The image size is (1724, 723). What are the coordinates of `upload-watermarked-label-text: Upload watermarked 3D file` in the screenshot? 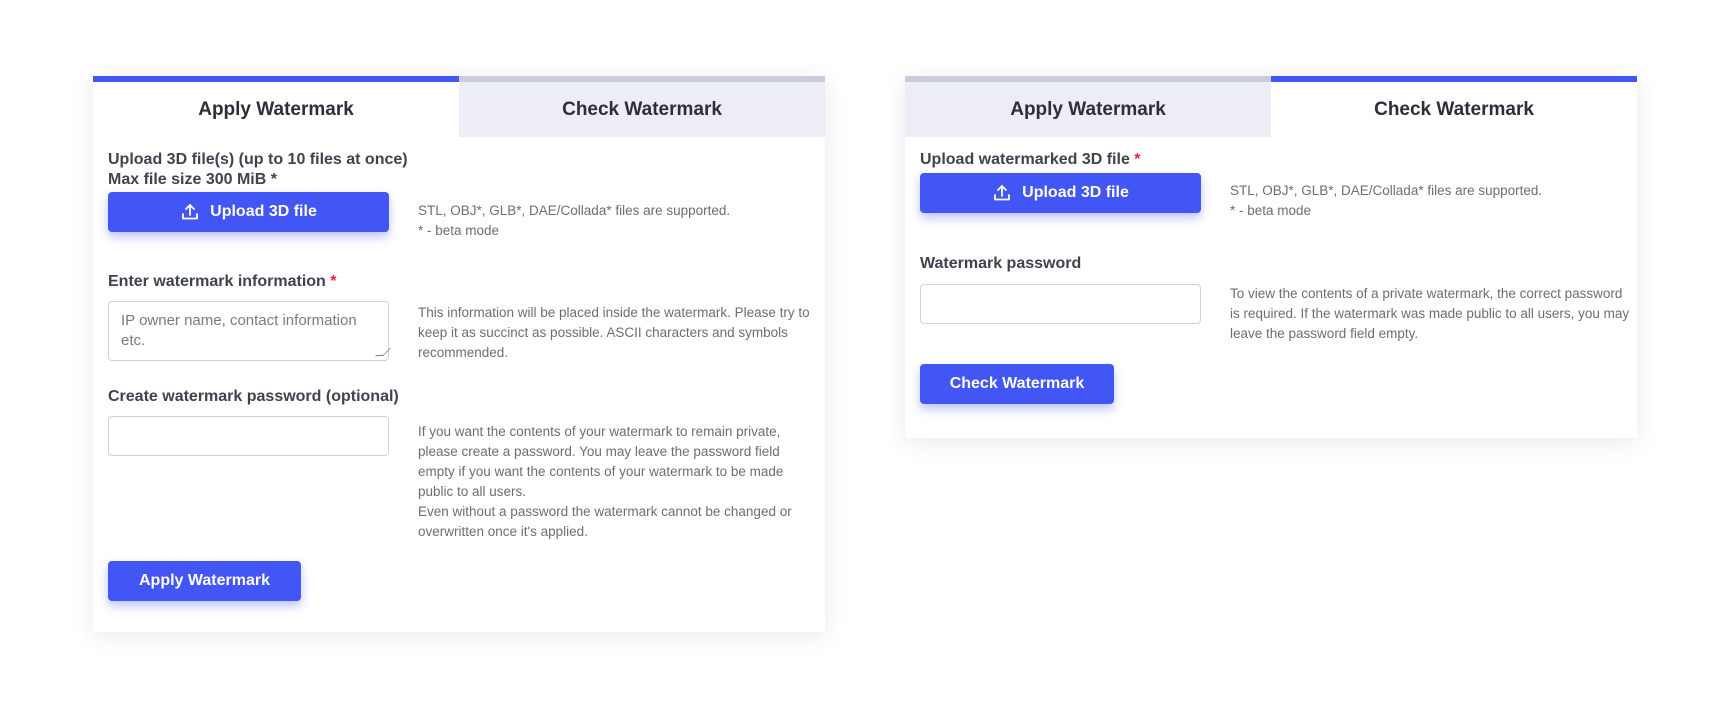 It's located at (1025, 159).